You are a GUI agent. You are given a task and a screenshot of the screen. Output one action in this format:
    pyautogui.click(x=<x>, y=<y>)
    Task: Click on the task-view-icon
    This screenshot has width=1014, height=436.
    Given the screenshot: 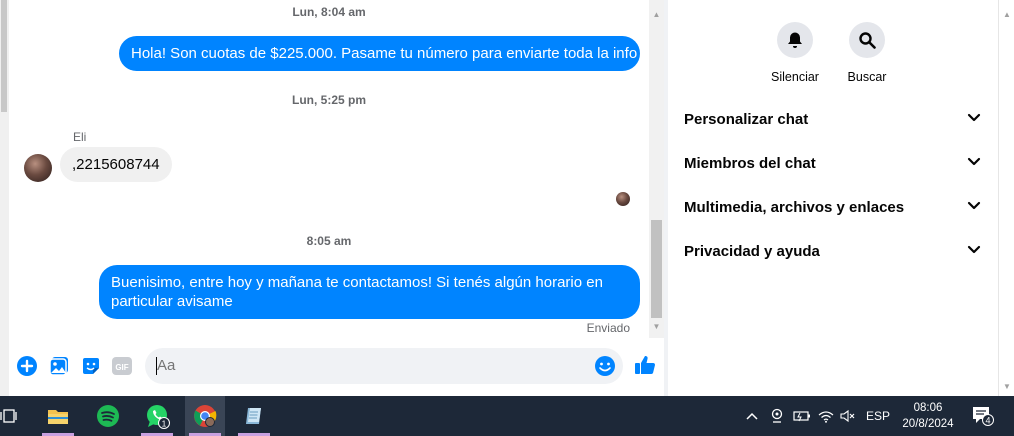 What is the action you would take?
    pyautogui.click(x=14, y=416)
    